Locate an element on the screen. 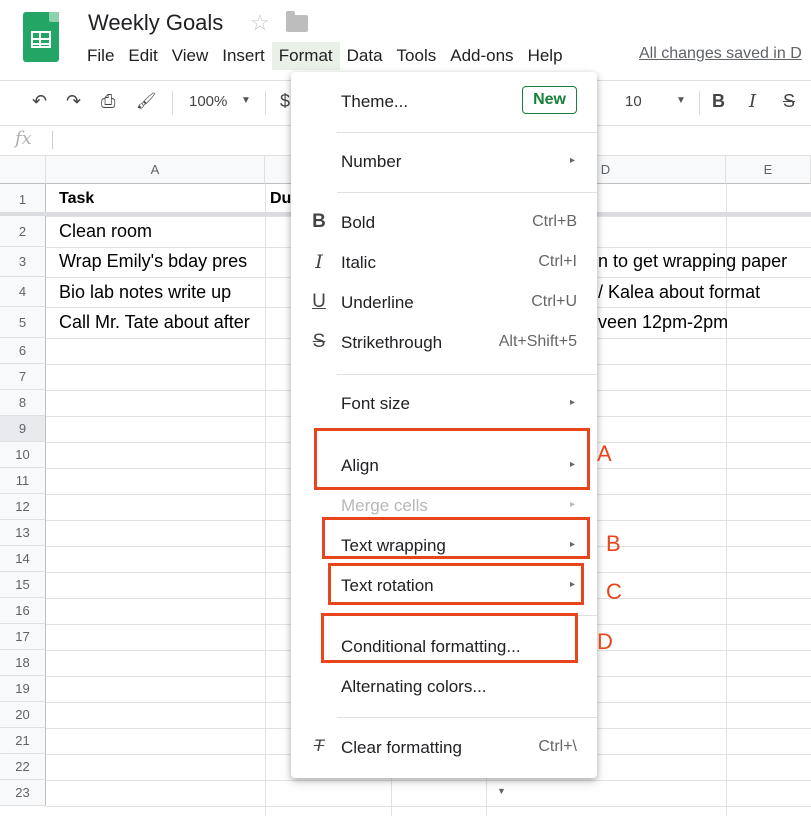  menu-item-strikethrough: S Strikethrough Alt+Shift+5 is located at coordinates (444, 343).